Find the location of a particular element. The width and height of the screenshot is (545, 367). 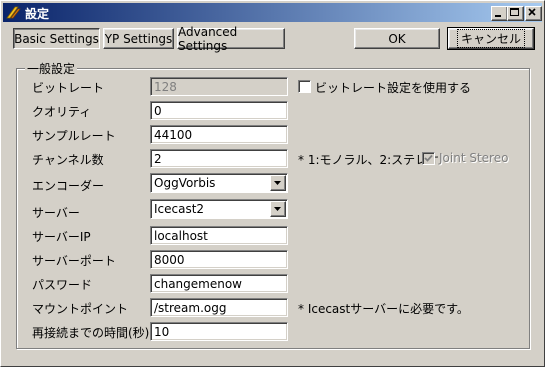

tab-label: Advanced Settings is located at coordinates (208, 38).